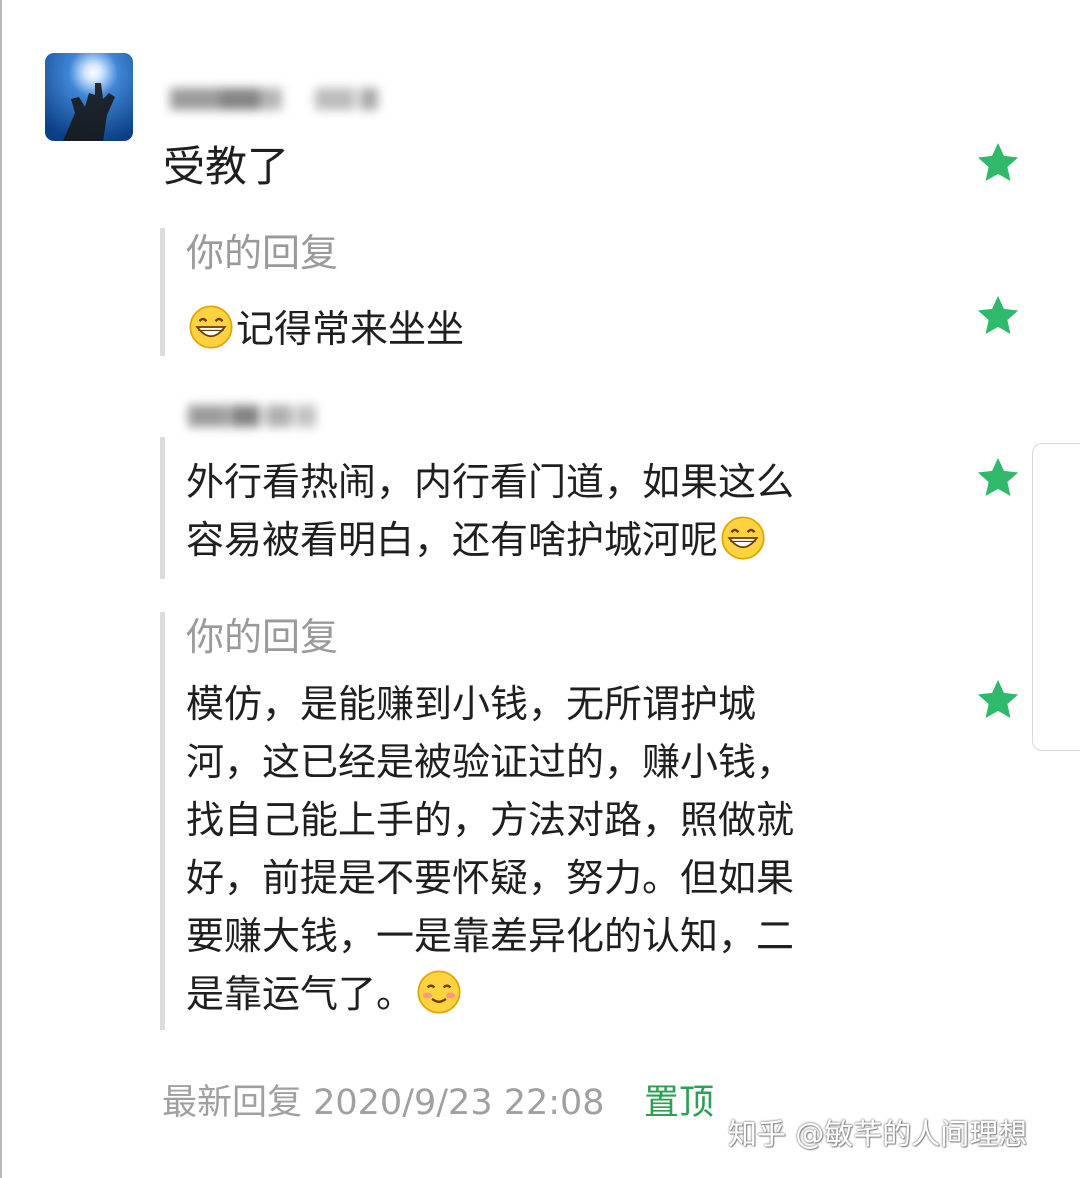 The image size is (1080, 1178). I want to click on zhihu-watermark: 知乎 @敏芊的人间理想, so click(878, 1134).